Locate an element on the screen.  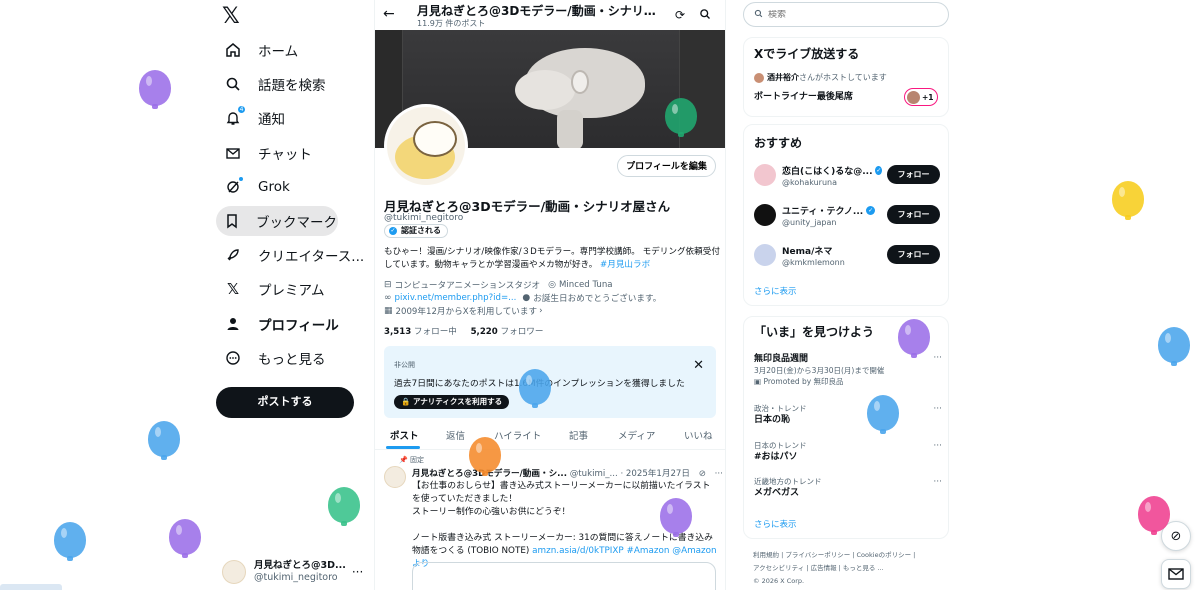
grok-icon: ⊘ is located at coordinates (702, 474).